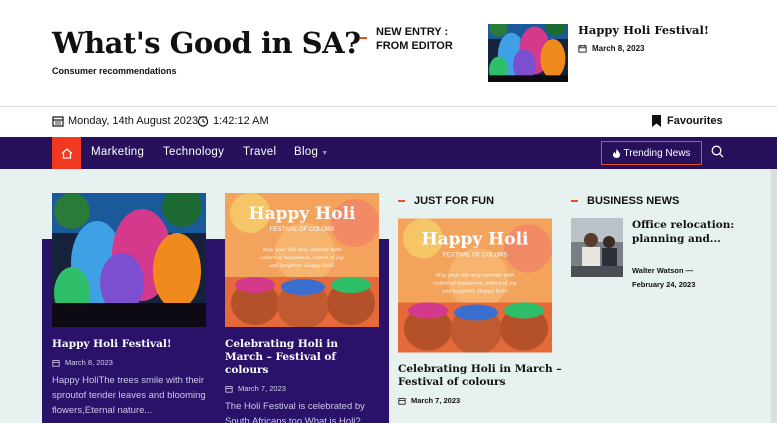 The height and width of the screenshot is (423, 777). I want to click on nav-item-marketing: Marketing, so click(117, 152).